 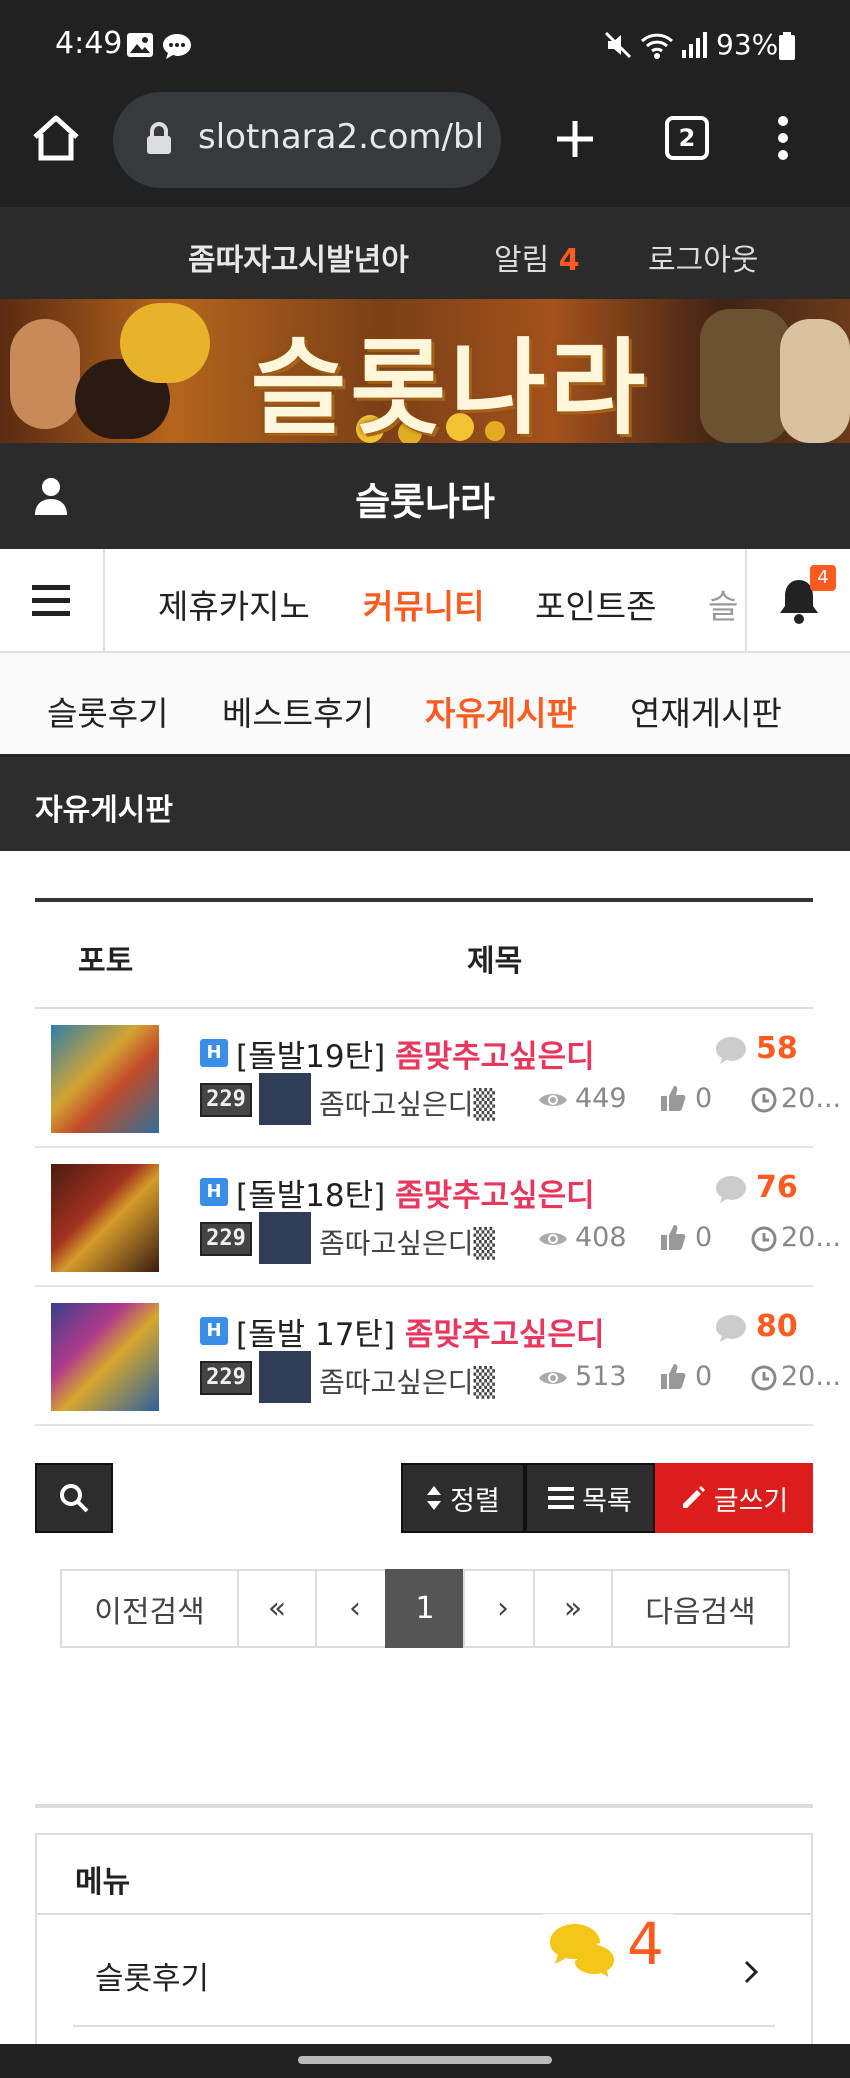 I want to click on site-name: 슬롯나라, so click(x=425, y=498).